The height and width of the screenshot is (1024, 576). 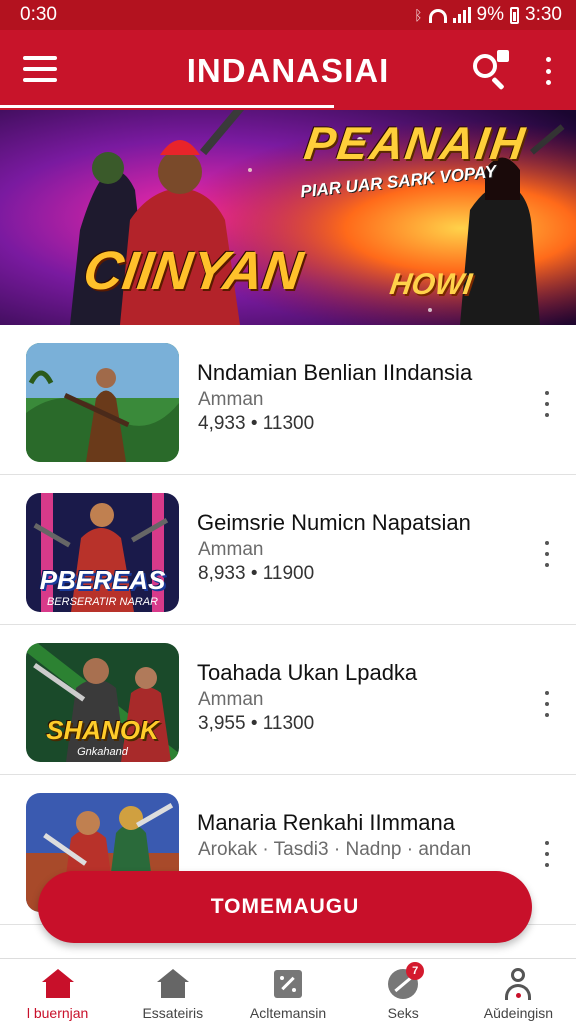 I want to click on game-name: Nndamian Benlian IIndansia, so click(x=335, y=372).